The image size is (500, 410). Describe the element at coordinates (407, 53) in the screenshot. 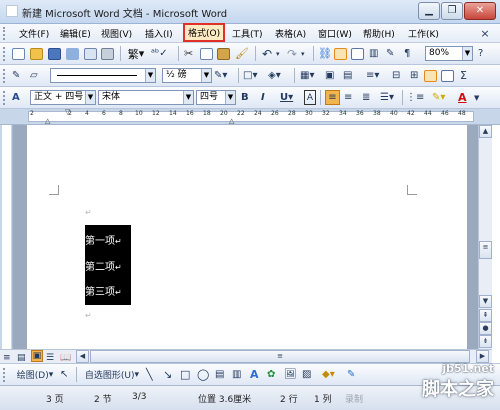

I see `show-hide-icon: ¶` at that location.